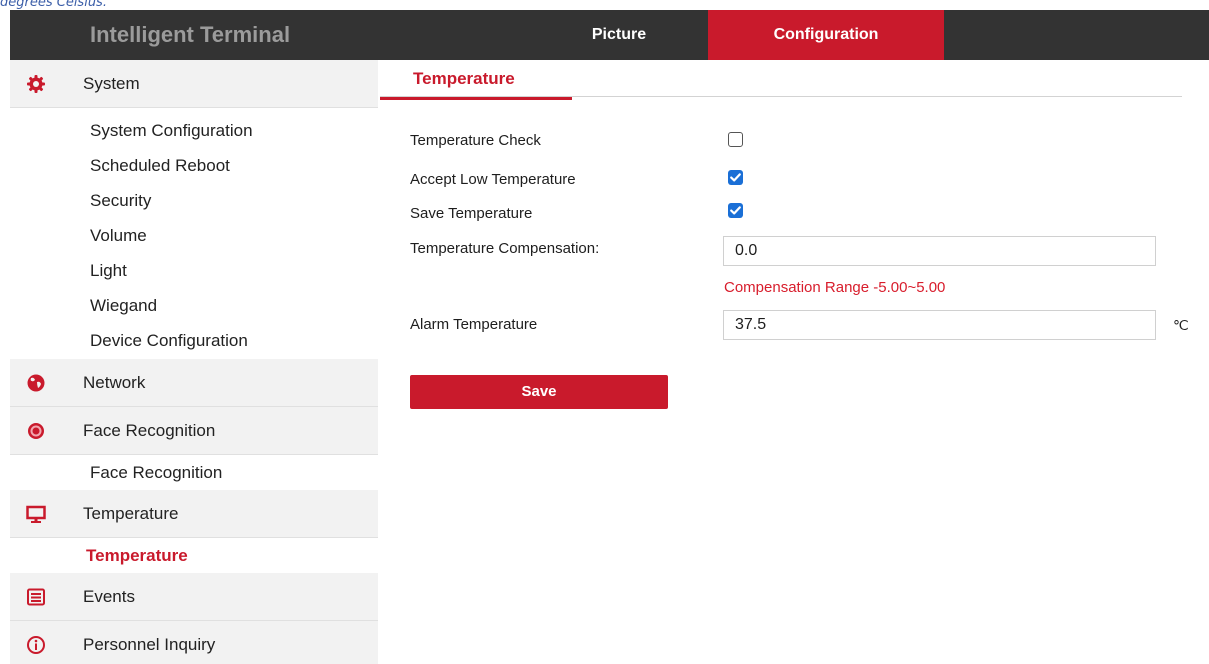 The width and height of the screenshot is (1209, 664). What do you see at coordinates (190, 34) in the screenshot?
I see `brand-title: Intelligent Terminal` at bounding box center [190, 34].